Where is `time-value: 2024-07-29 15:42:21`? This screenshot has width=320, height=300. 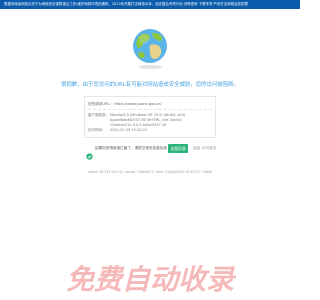
time-value: 2024-07-29 15:42:21 is located at coordinates (129, 130).